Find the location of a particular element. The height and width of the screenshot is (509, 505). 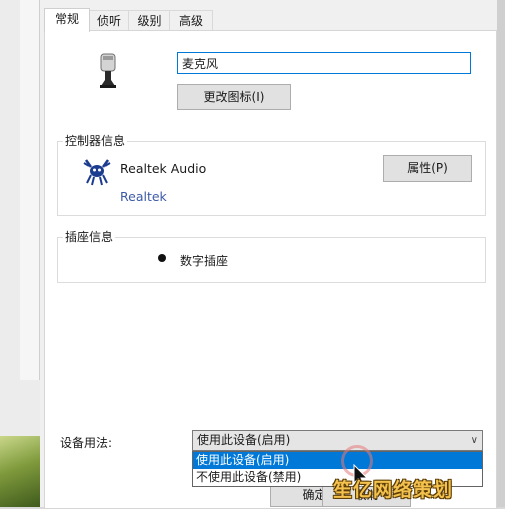

device-usage-label: 设备用法: is located at coordinates (86, 443).